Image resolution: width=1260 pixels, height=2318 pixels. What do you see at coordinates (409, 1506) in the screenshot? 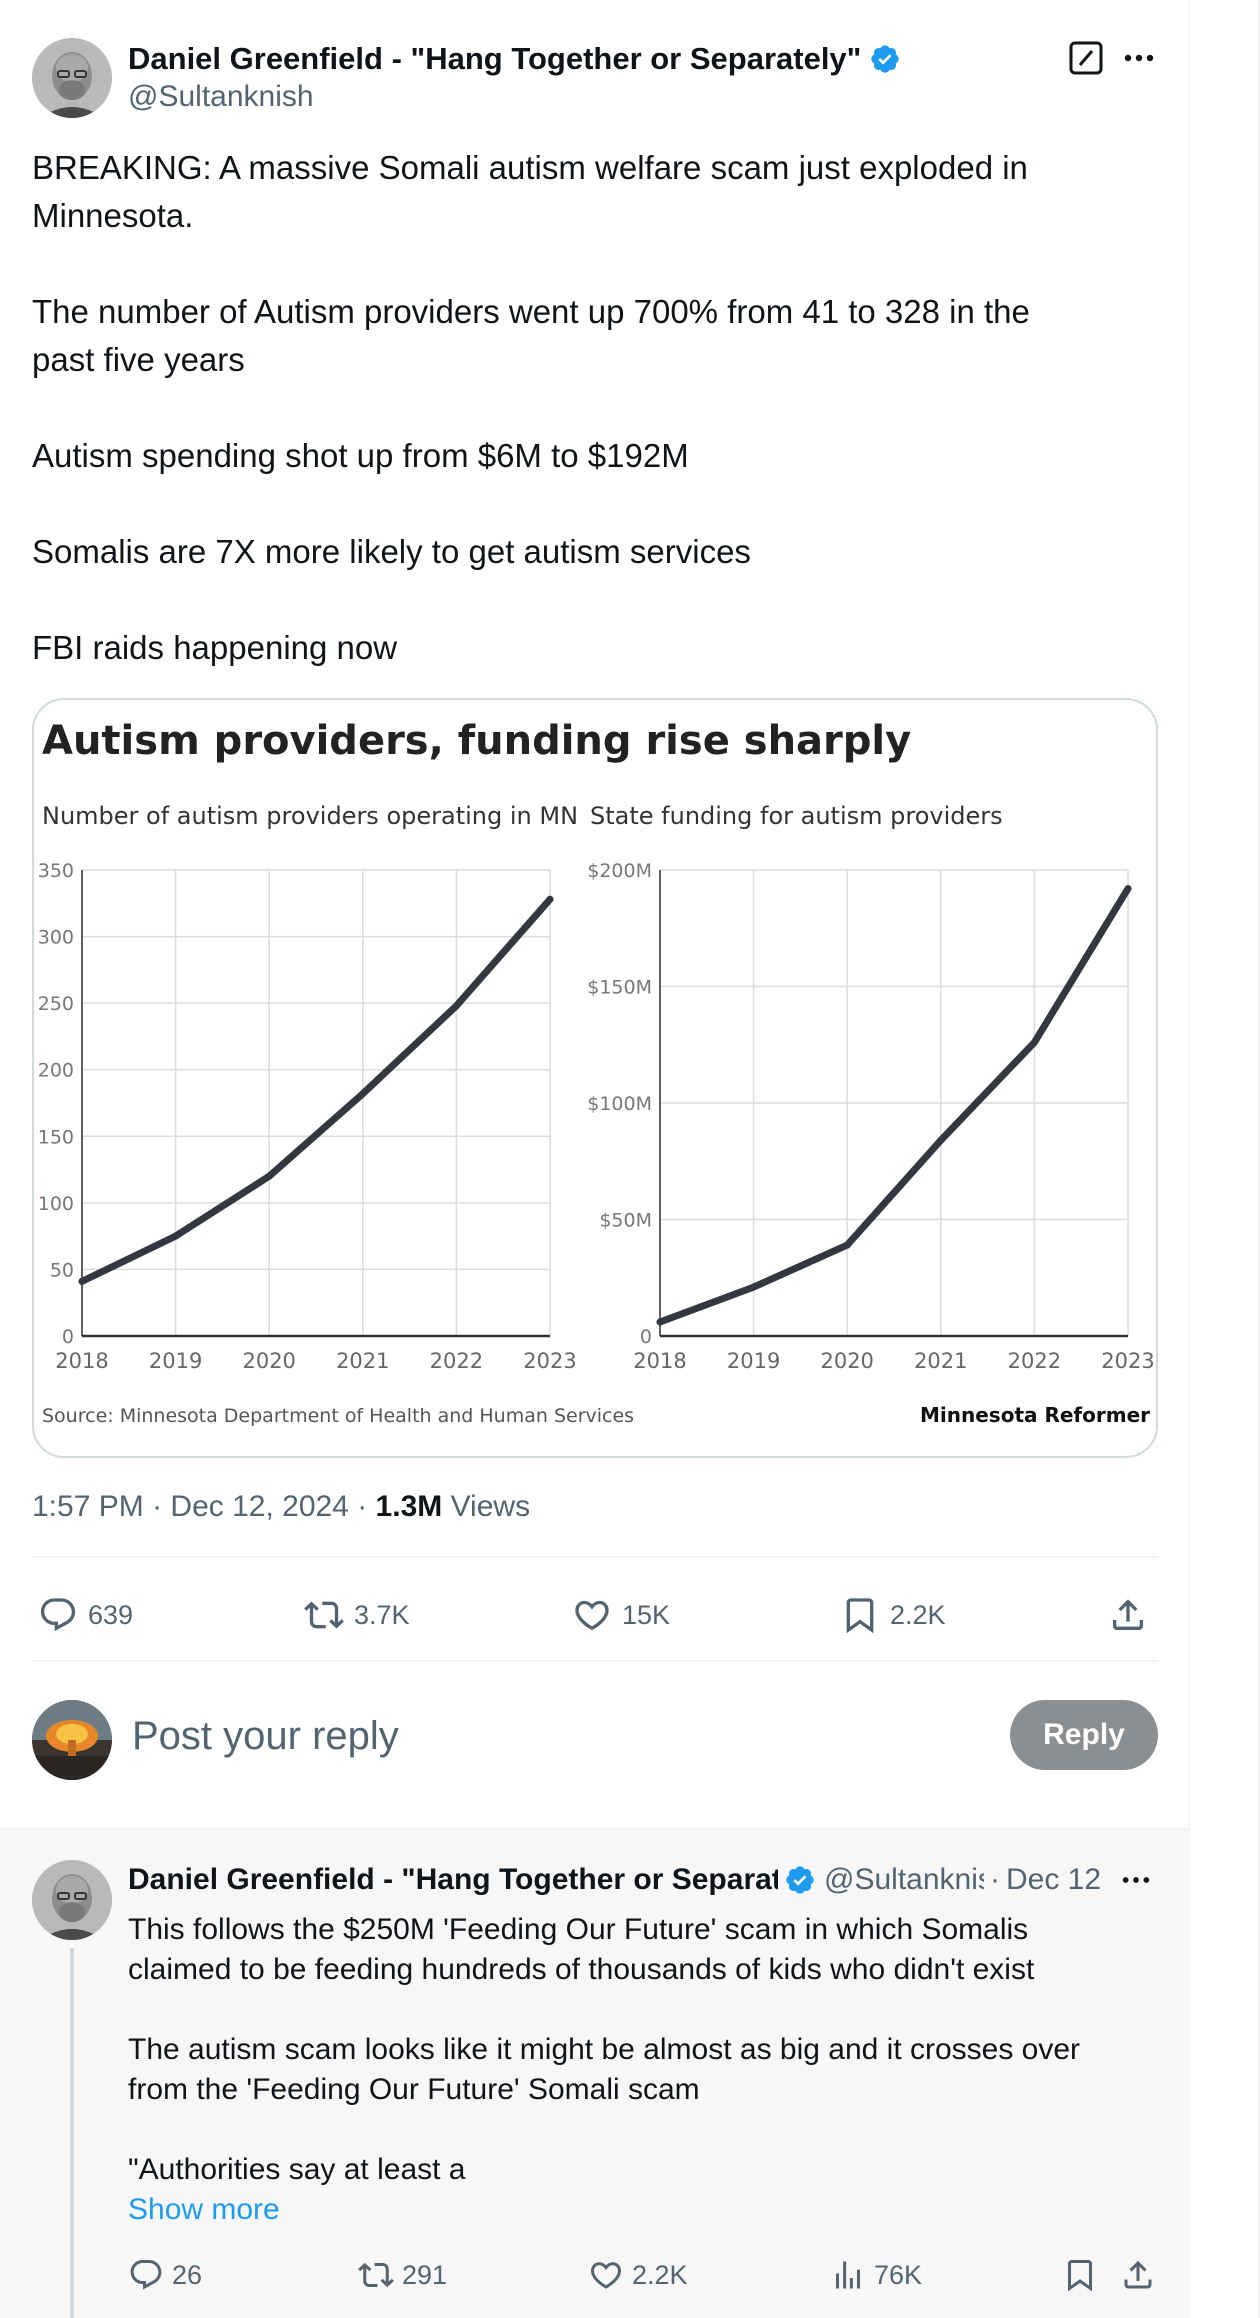
I see `views-count: 1.3M` at bounding box center [409, 1506].